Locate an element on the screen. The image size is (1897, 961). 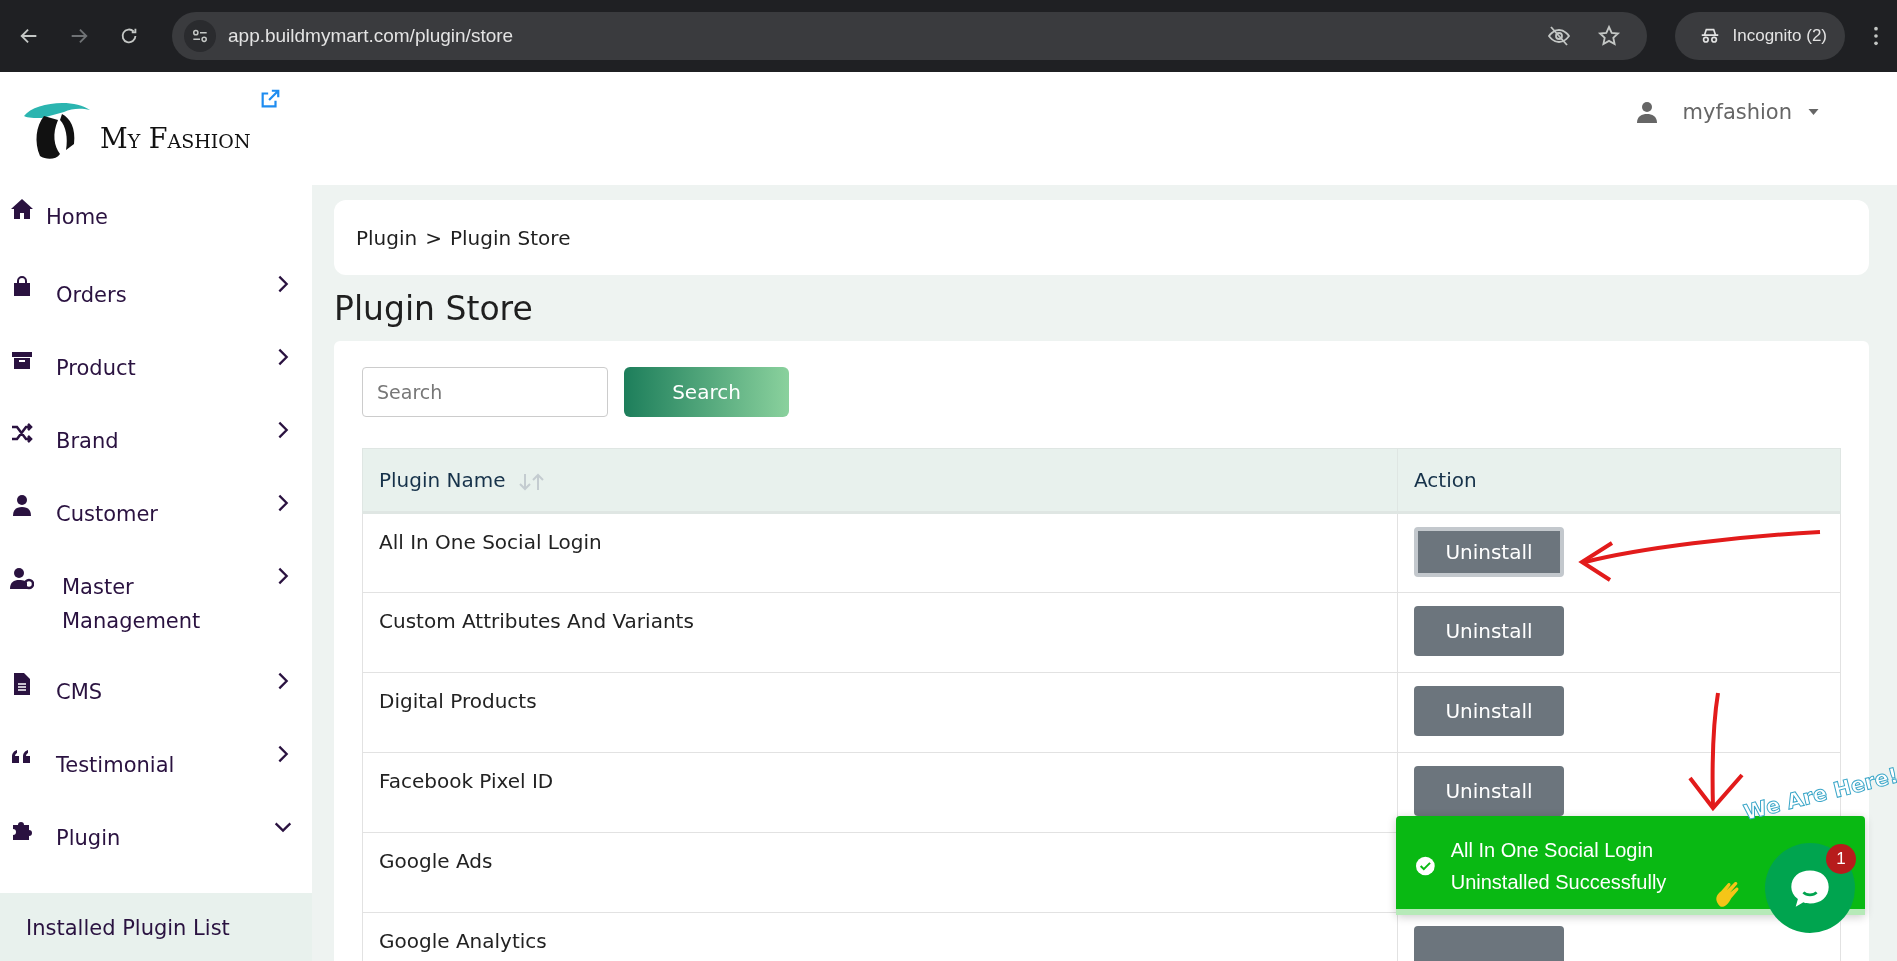
address-bar: app.buildmymart.com/plugin/store is located at coordinates (909, 36).